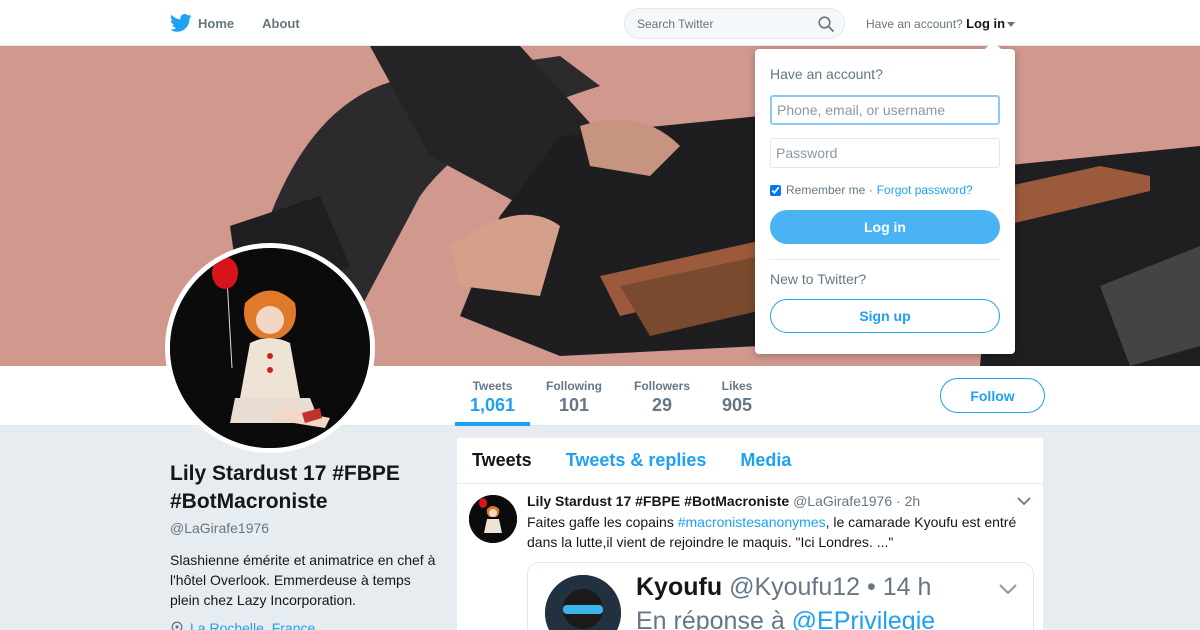 Image resolution: width=1200 pixels, height=630 pixels. Describe the element at coordinates (249, 23) in the screenshot. I see `nav-left: Home About` at that location.